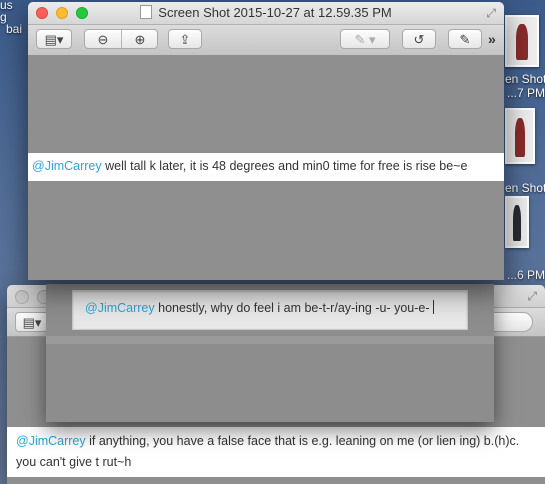 The width and height of the screenshot is (545, 484). I want to click on edit-icon: ✎, so click(465, 39).